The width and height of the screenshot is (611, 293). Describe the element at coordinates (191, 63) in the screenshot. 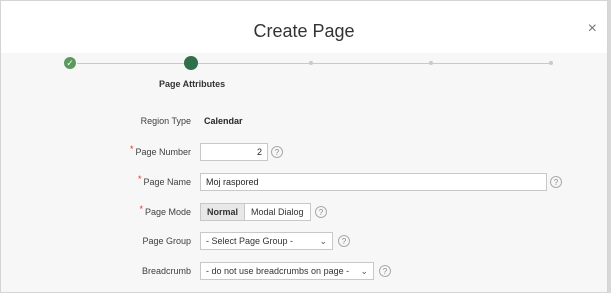

I see `wizard-step-2-current` at that location.